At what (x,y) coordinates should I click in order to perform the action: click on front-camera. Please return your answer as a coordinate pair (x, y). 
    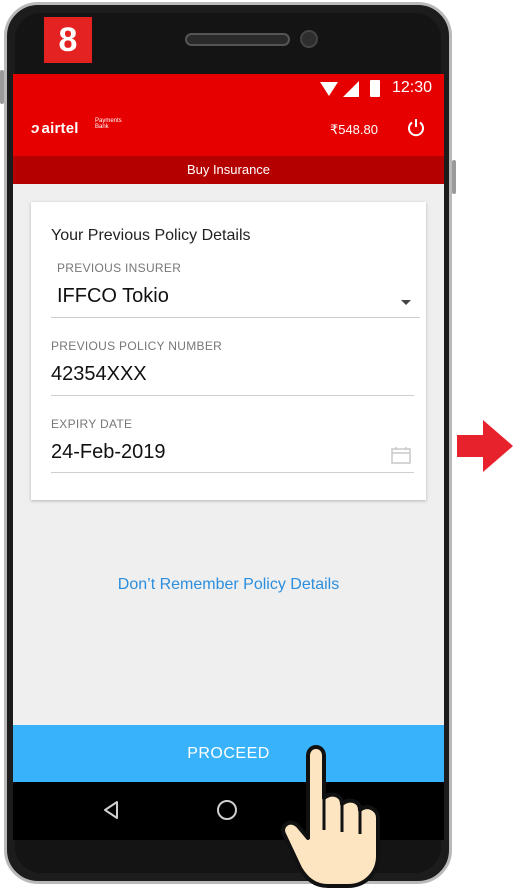
    Looking at the image, I should click on (309, 39).